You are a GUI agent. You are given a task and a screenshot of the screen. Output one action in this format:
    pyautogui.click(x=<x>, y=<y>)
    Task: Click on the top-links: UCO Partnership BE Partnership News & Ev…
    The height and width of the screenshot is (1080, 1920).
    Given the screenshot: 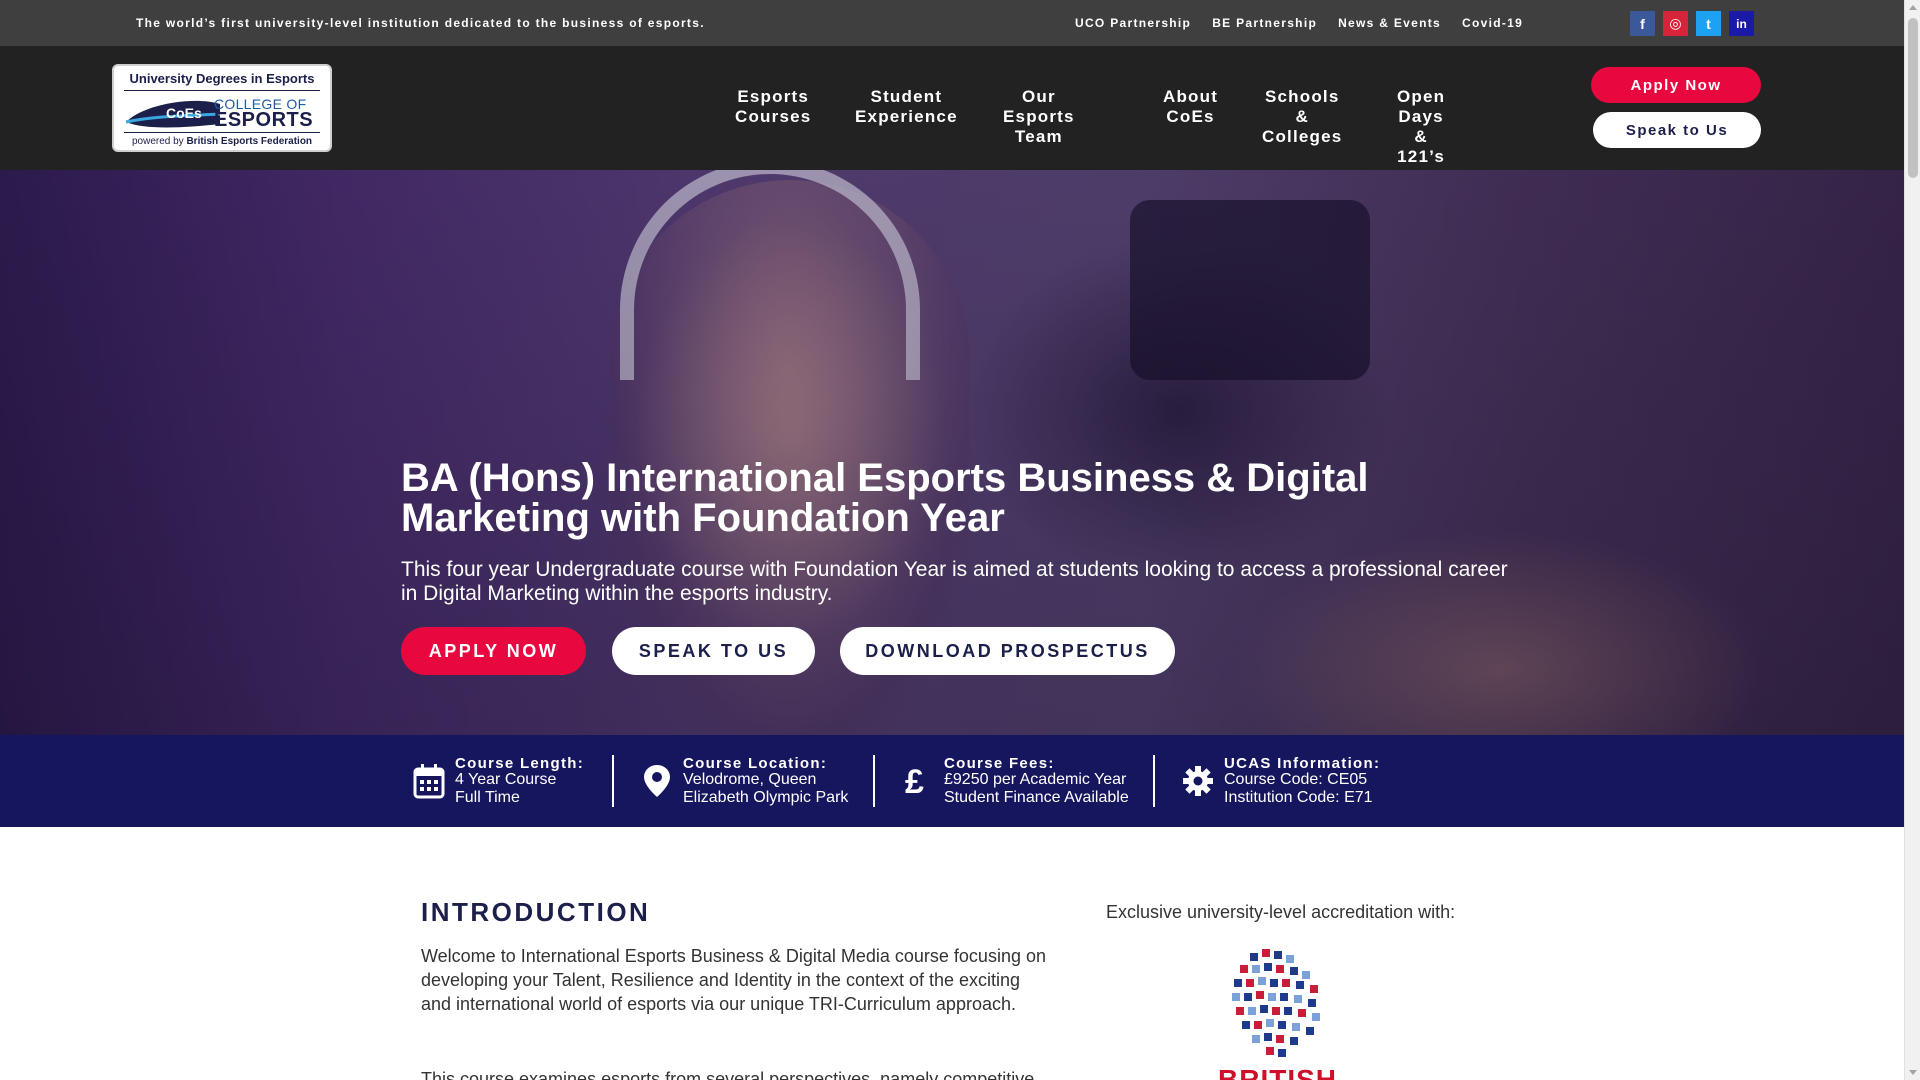 What is the action you would take?
    pyautogui.click(x=1299, y=23)
    